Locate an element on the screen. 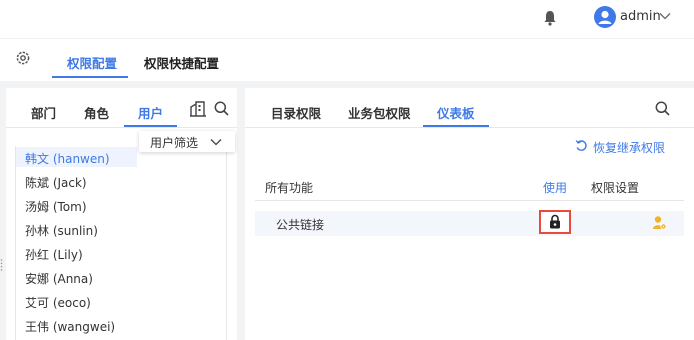  column-header-all-functions: 所有功能 is located at coordinates (289, 188).